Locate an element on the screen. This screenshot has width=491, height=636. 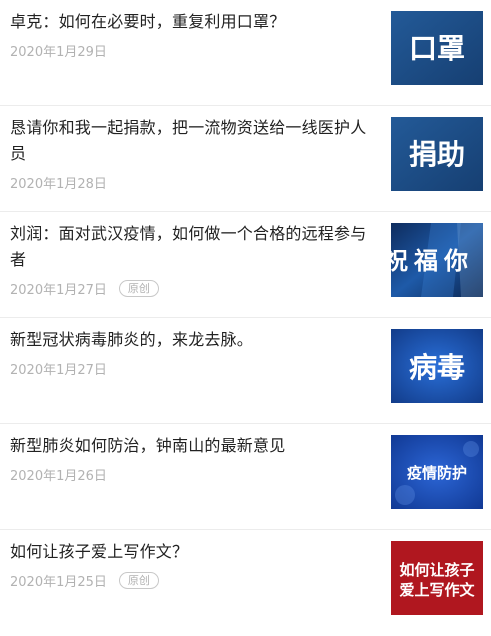
article-text: 恳请你和我一起捐款，把一流物资送给一线医护人员 2020年1月28日 is located at coordinates (192, 153).